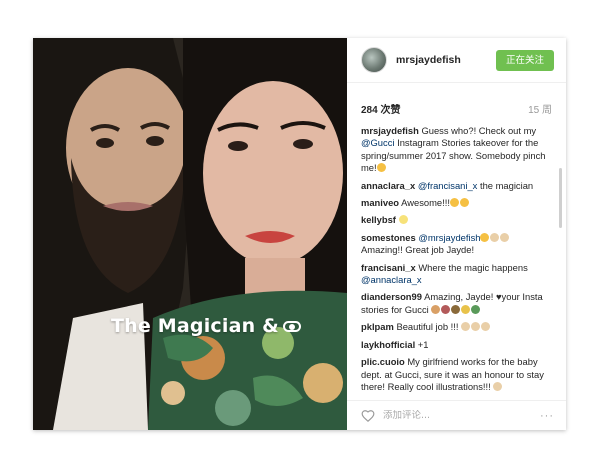 The image size is (600, 467). I want to click on comment-username: maniveo, so click(380, 202).